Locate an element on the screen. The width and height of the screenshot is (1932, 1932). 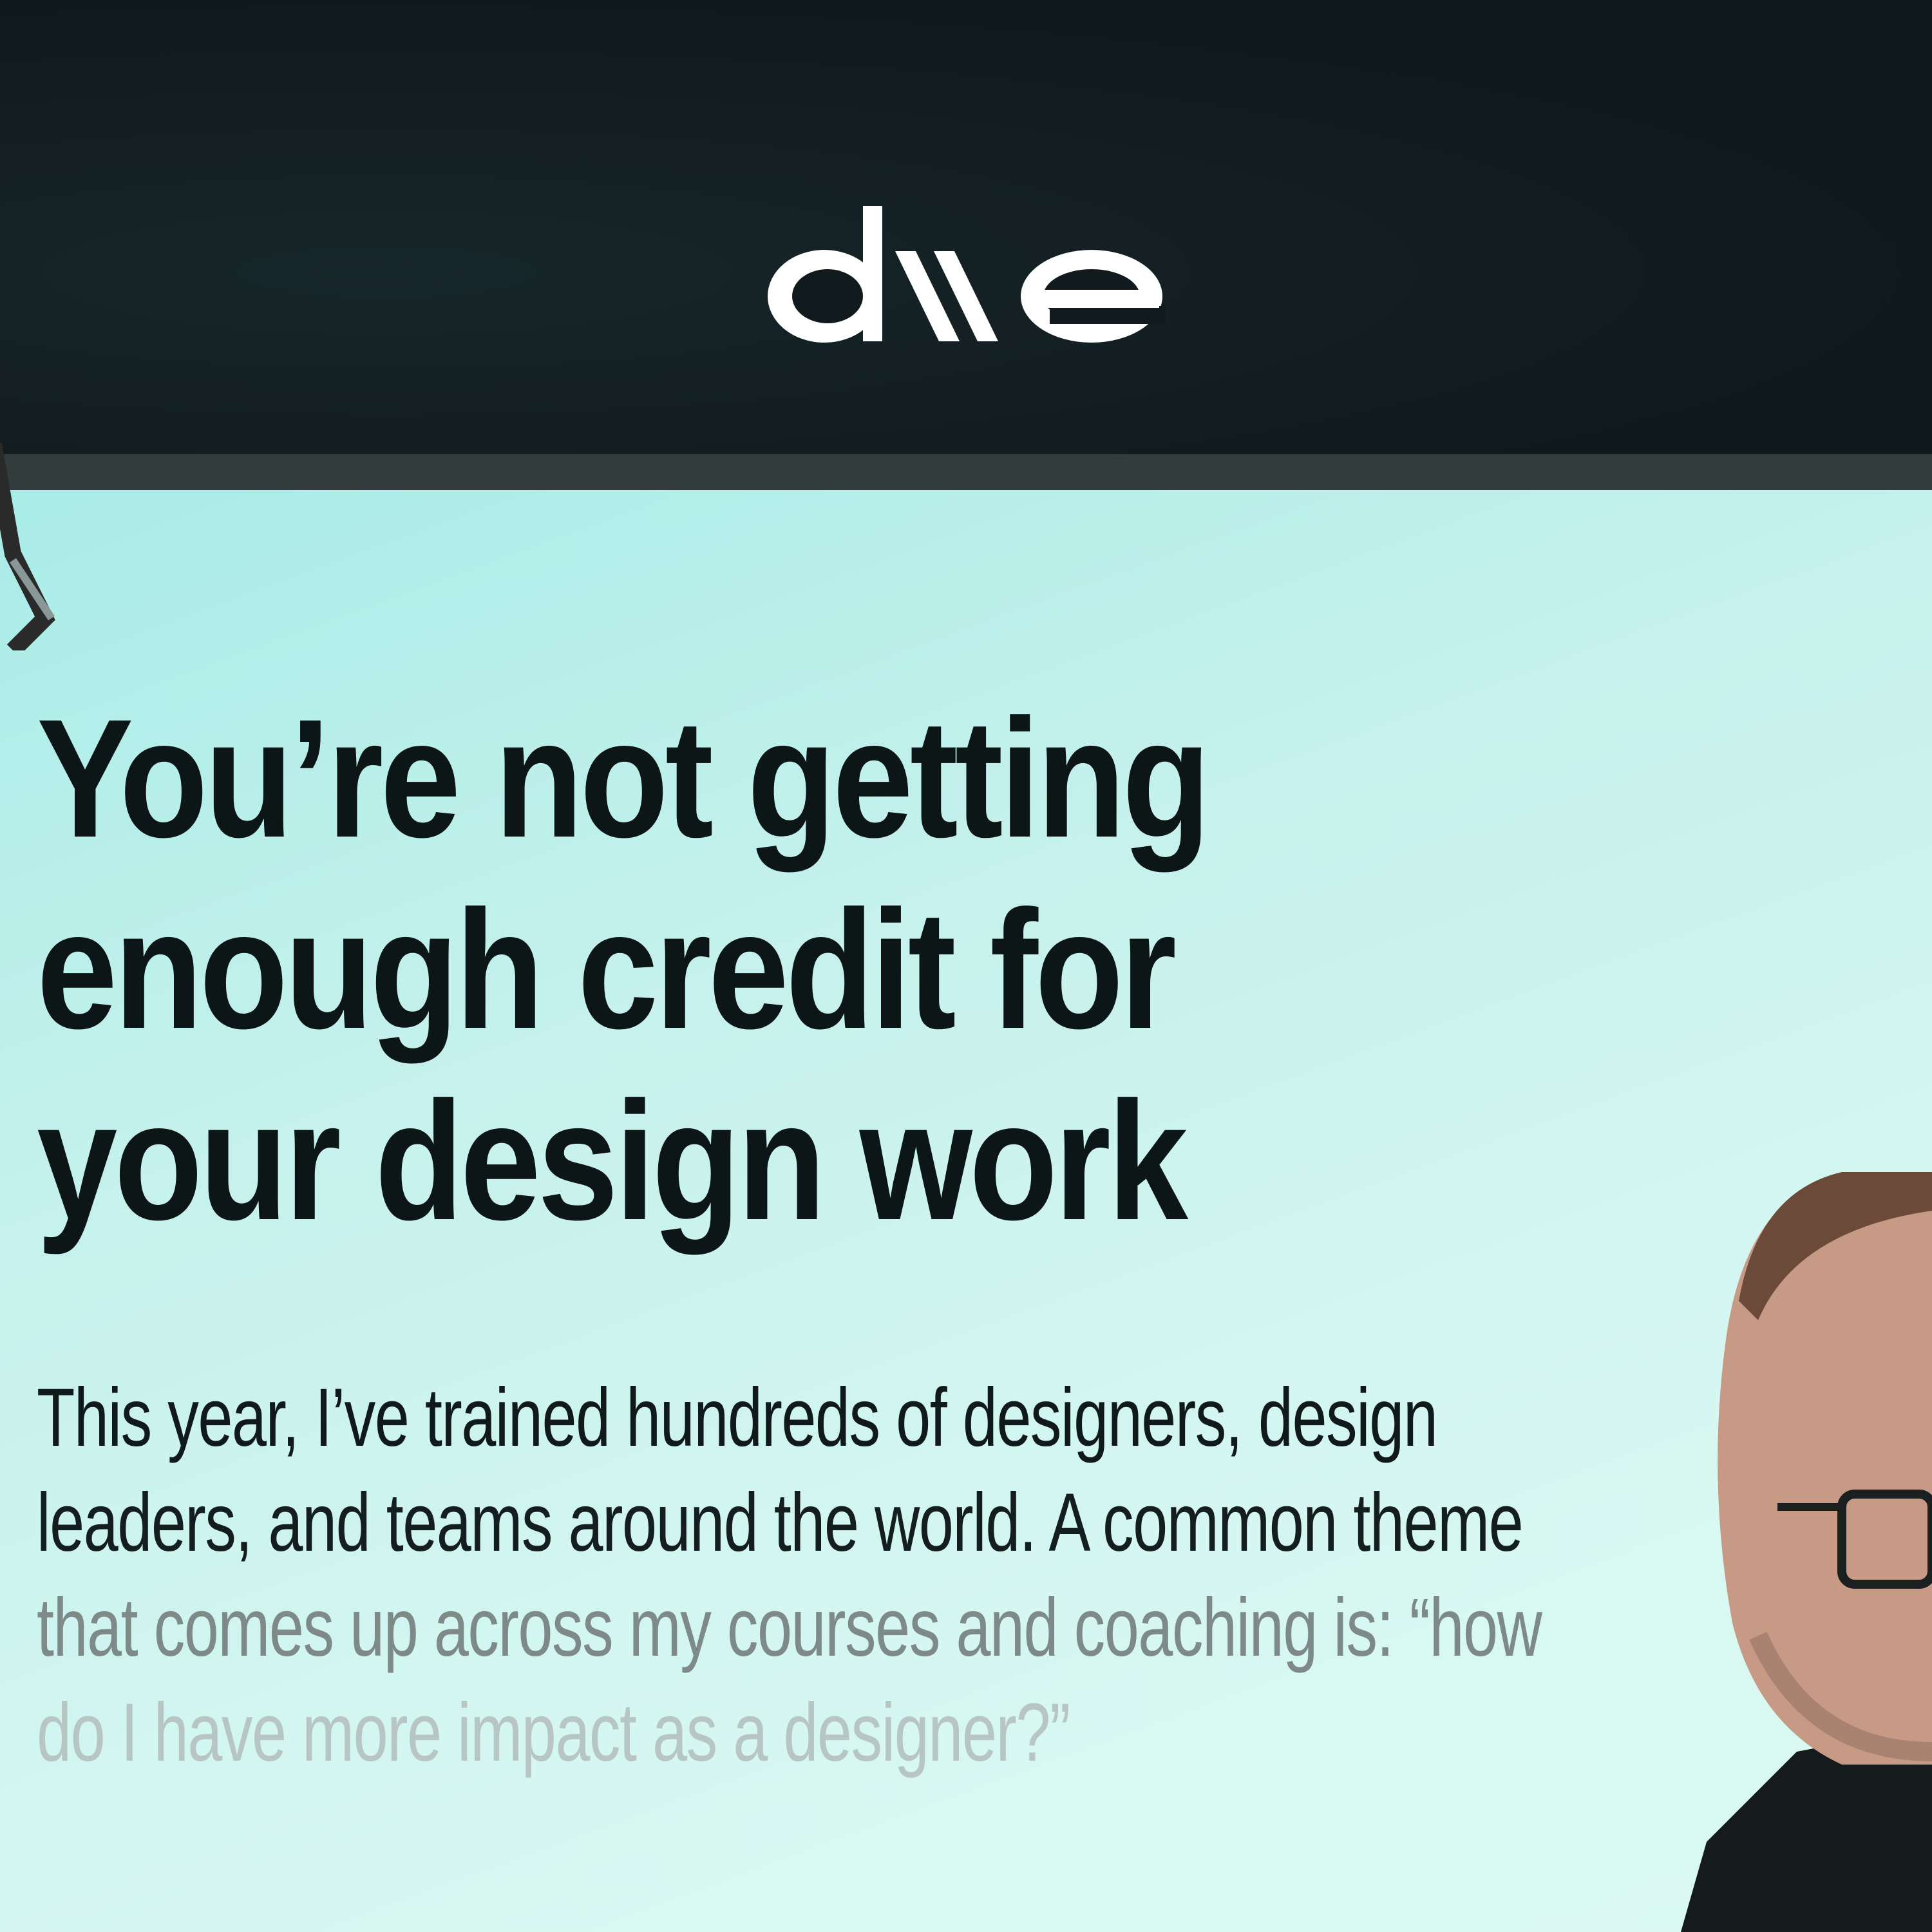
tool-illustration-icon is located at coordinates (28, 546).